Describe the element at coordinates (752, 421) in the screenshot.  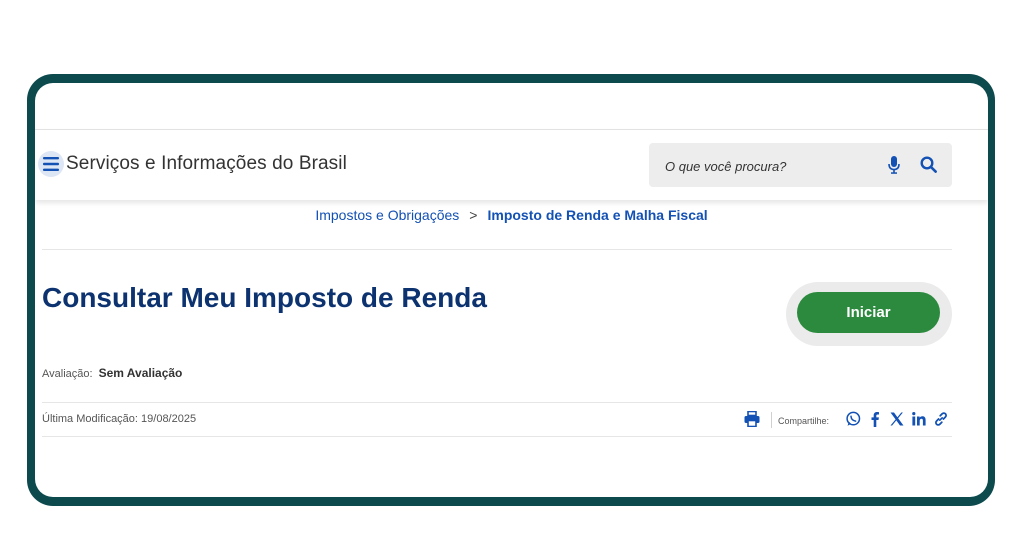
I see `print-icon` at that location.